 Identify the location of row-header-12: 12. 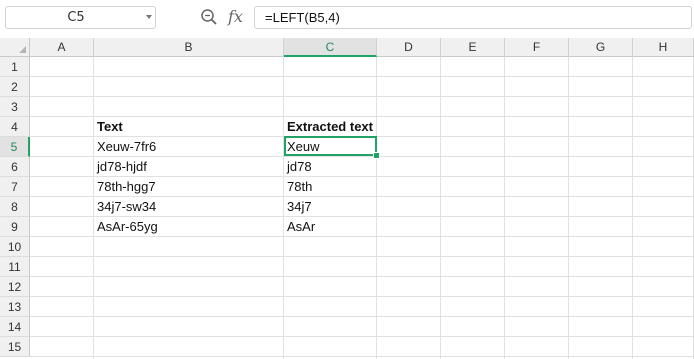
(15, 287).